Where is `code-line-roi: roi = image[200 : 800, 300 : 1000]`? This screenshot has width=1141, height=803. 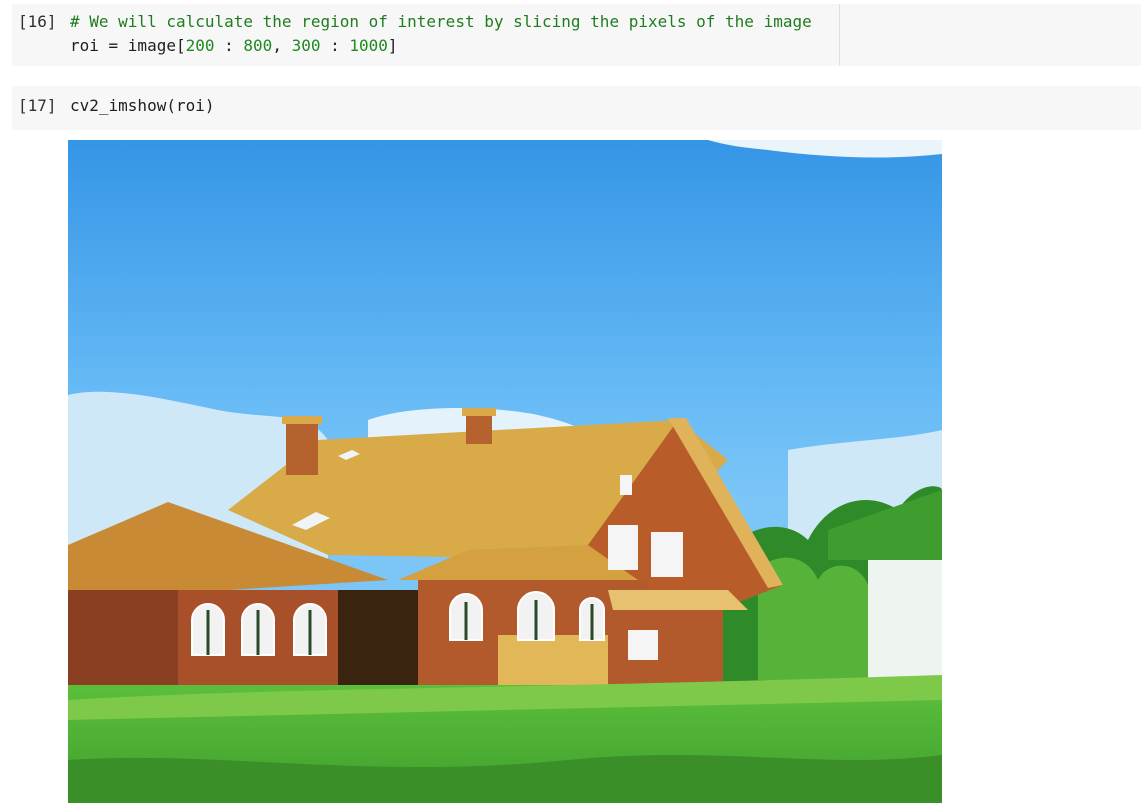 code-line-roi: roi = image[200 : 800, 300 : 1000] is located at coordinates (234, 46).